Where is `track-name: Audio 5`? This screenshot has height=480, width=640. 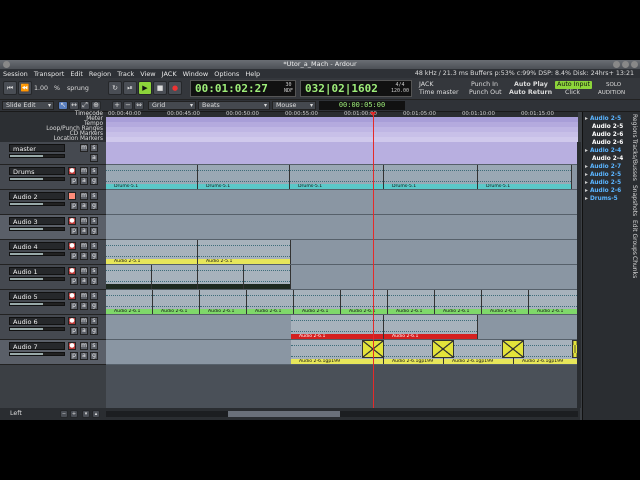 track-name: Audio 5 is located at coordinates (37, 296).